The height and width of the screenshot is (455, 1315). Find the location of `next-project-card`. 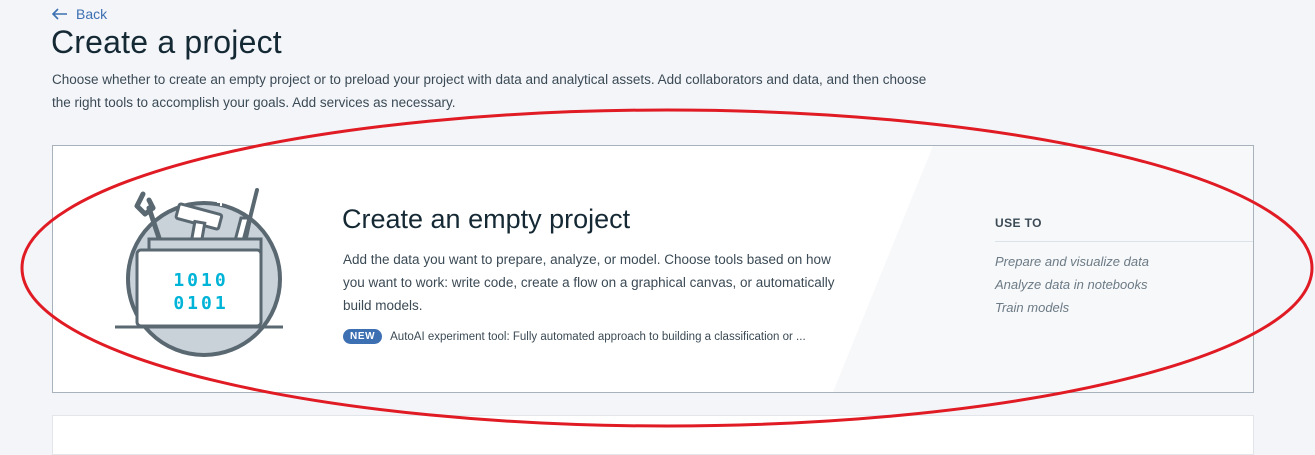

next-project-card is located at coordinates (653, 435).